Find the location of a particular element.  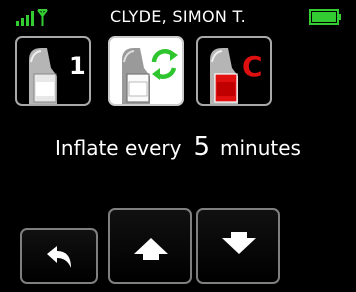

mode-single-label: 1 is located at coordinates (77, 66).